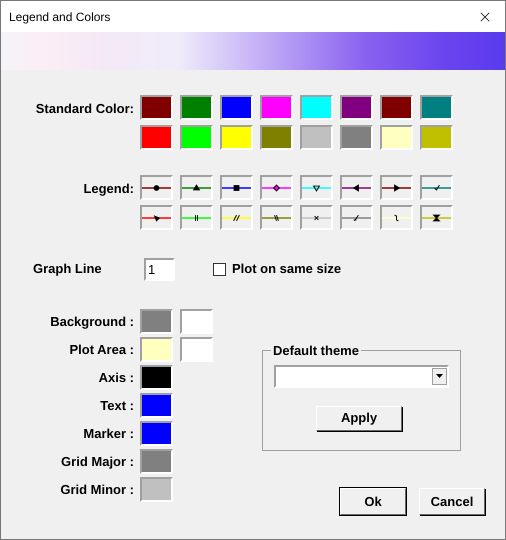 The width and height of the screenshot is (506, 540). I want to click on standard-color-label: Standard Color:, so click(84, 109).